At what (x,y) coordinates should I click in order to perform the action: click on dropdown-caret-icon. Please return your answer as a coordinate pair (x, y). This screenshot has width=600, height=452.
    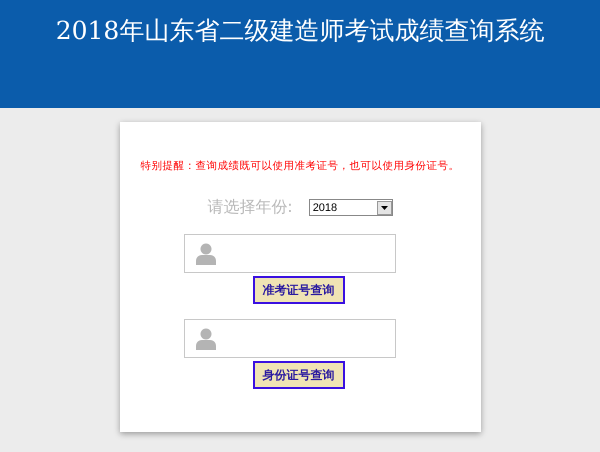
    Looking at the image, I should click on (384, 207).